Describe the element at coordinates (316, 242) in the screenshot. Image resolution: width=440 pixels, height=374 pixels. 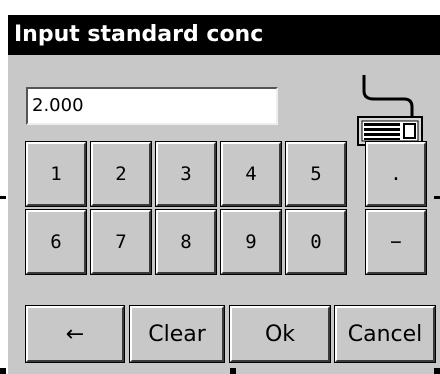
I see `key-0: 0` at that location.